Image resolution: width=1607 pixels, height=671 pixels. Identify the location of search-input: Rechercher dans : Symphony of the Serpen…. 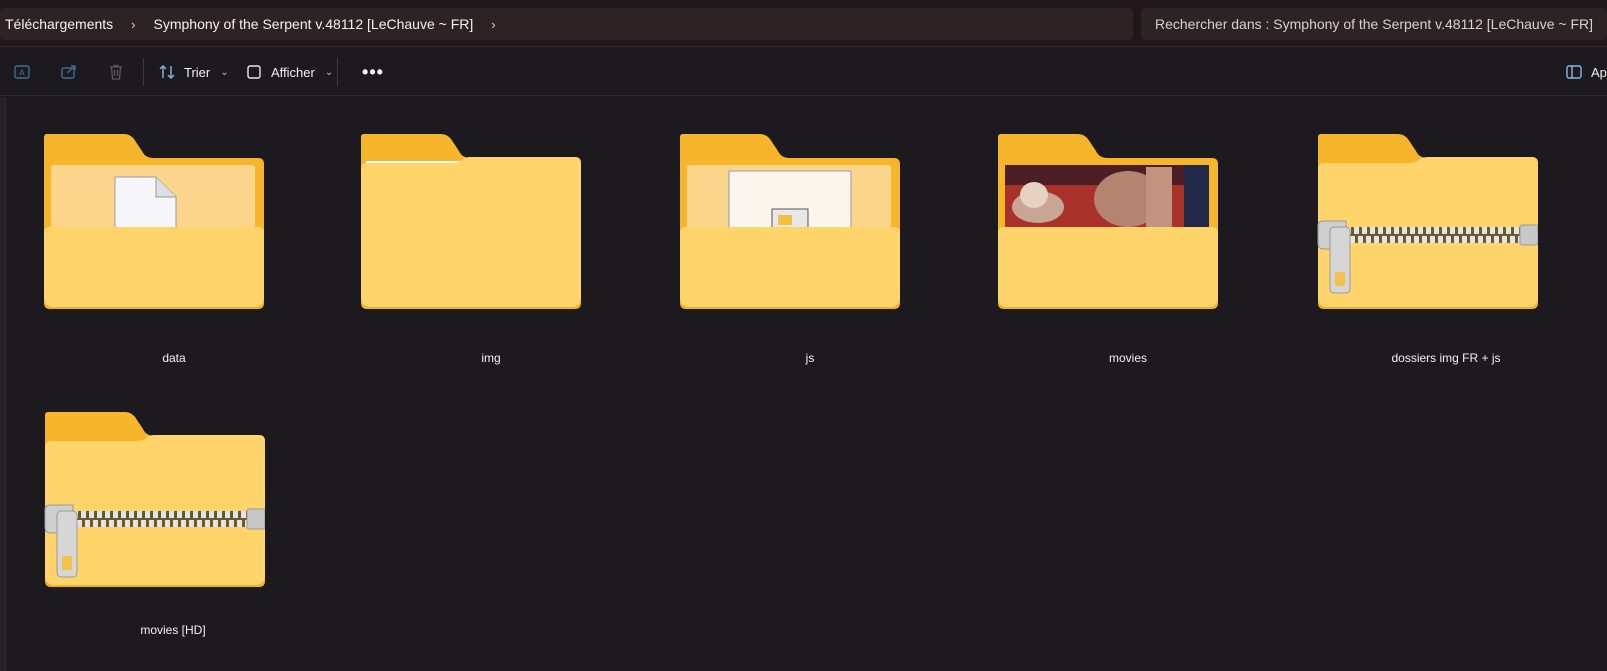
(1374, 24).